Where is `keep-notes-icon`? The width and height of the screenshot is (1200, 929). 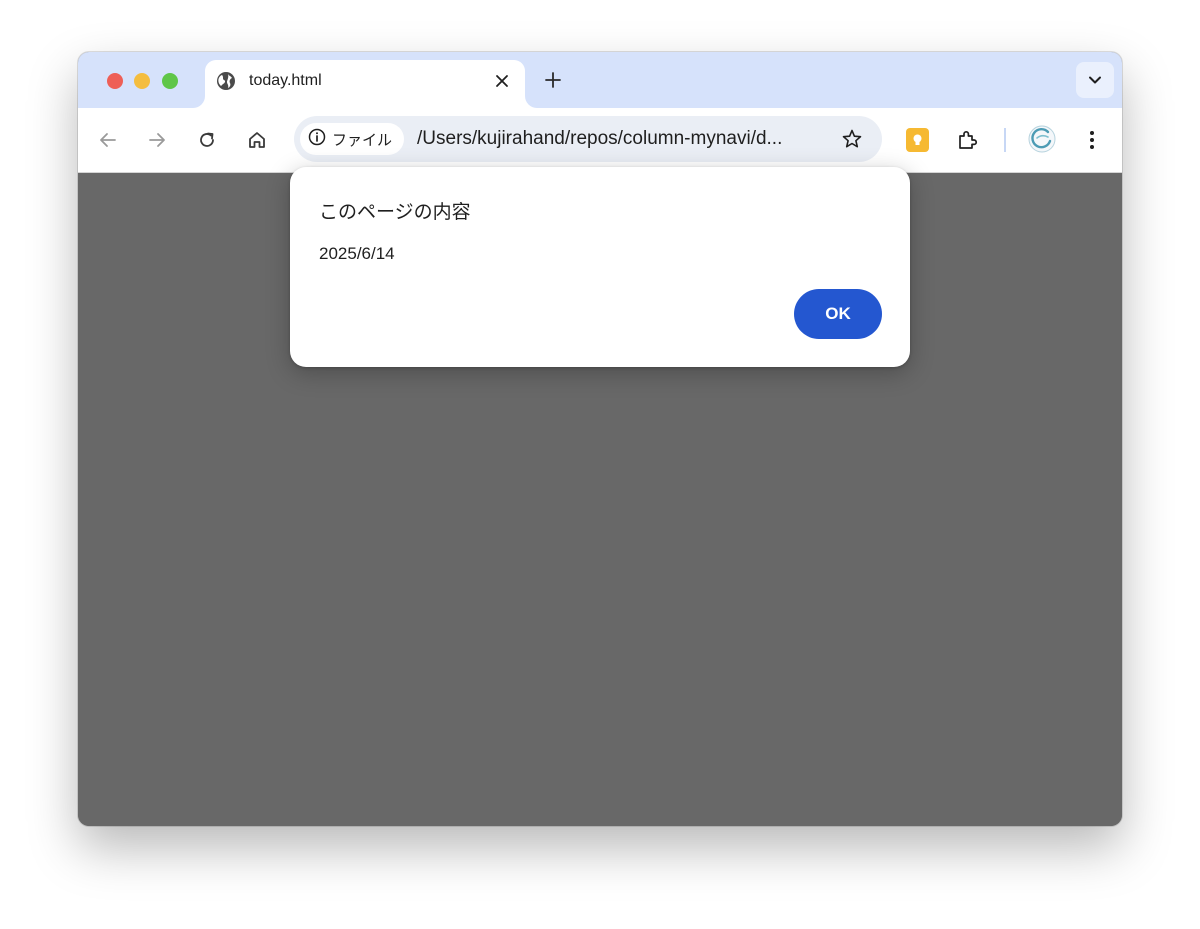 keep-notes-icon is located at coordinates (917, 140).